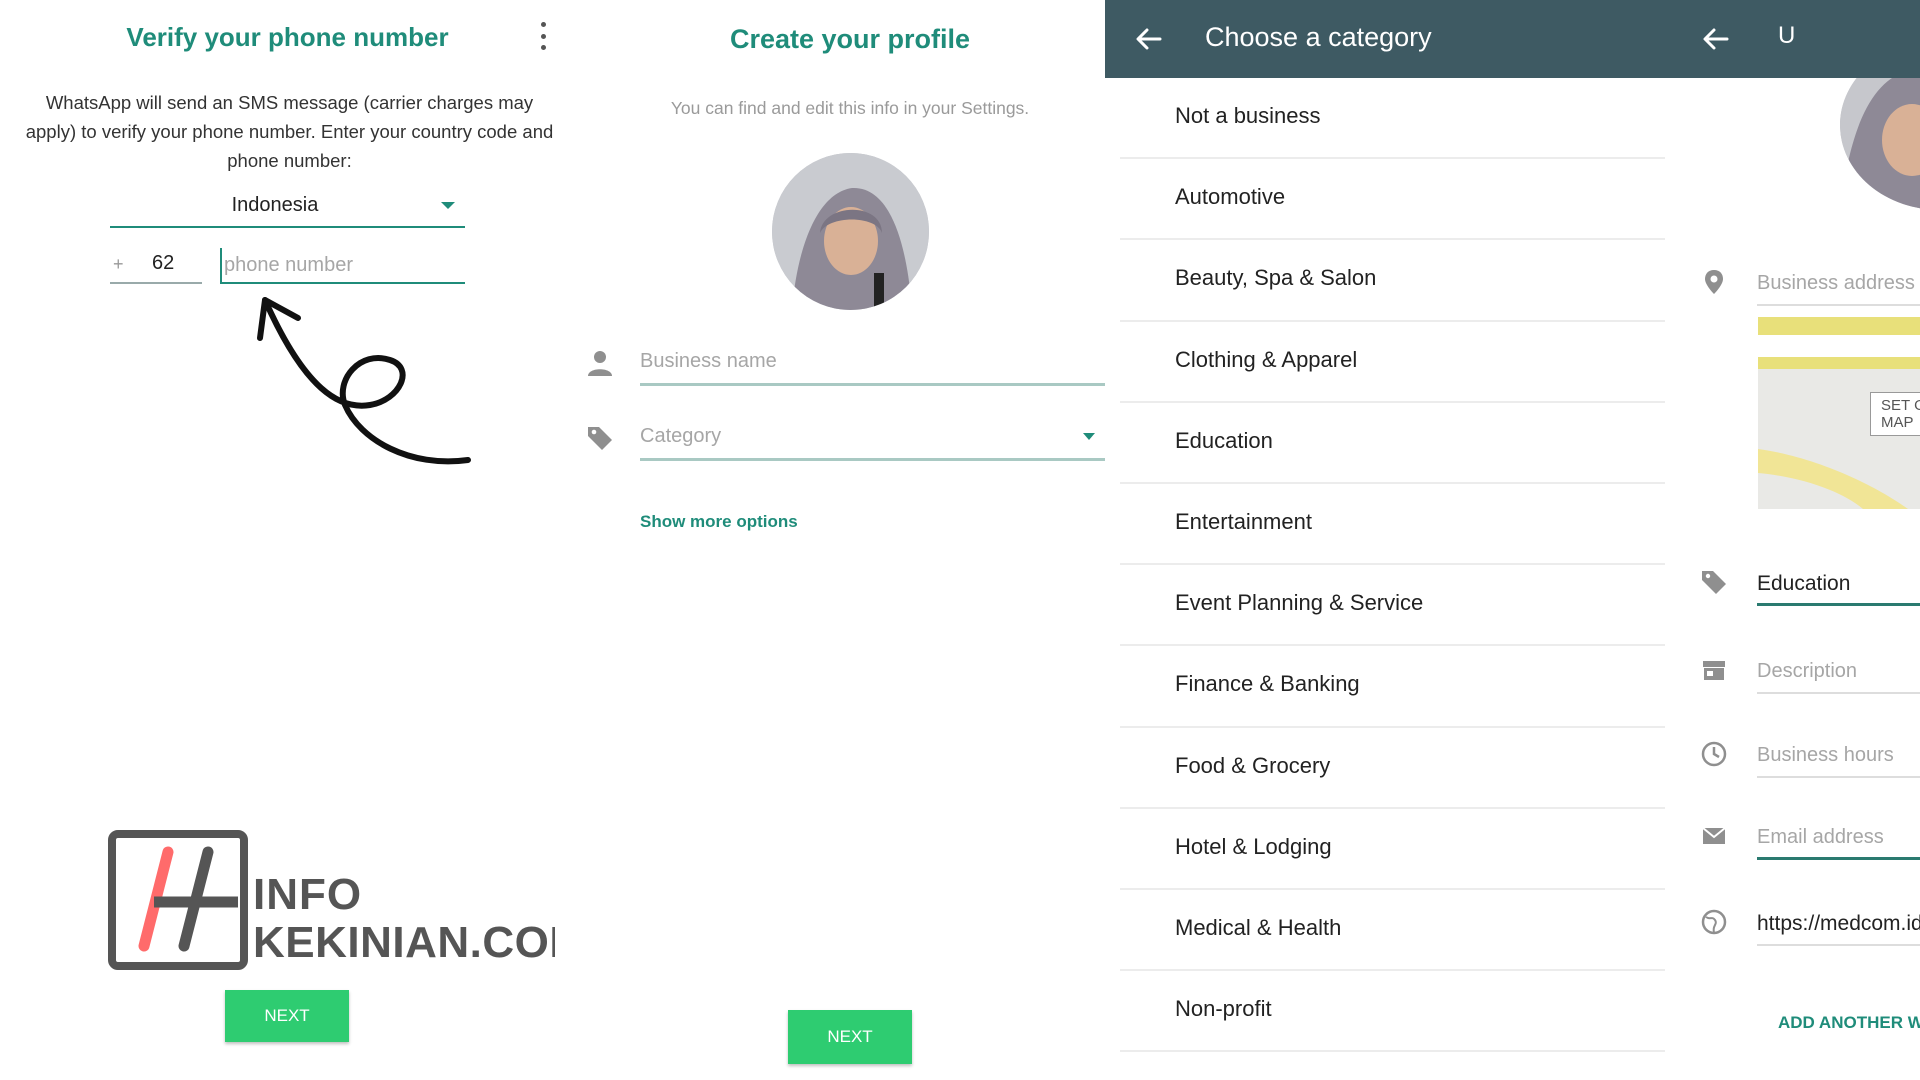  I want to click on business-hours-field: Business hours, so click(1838, 755).